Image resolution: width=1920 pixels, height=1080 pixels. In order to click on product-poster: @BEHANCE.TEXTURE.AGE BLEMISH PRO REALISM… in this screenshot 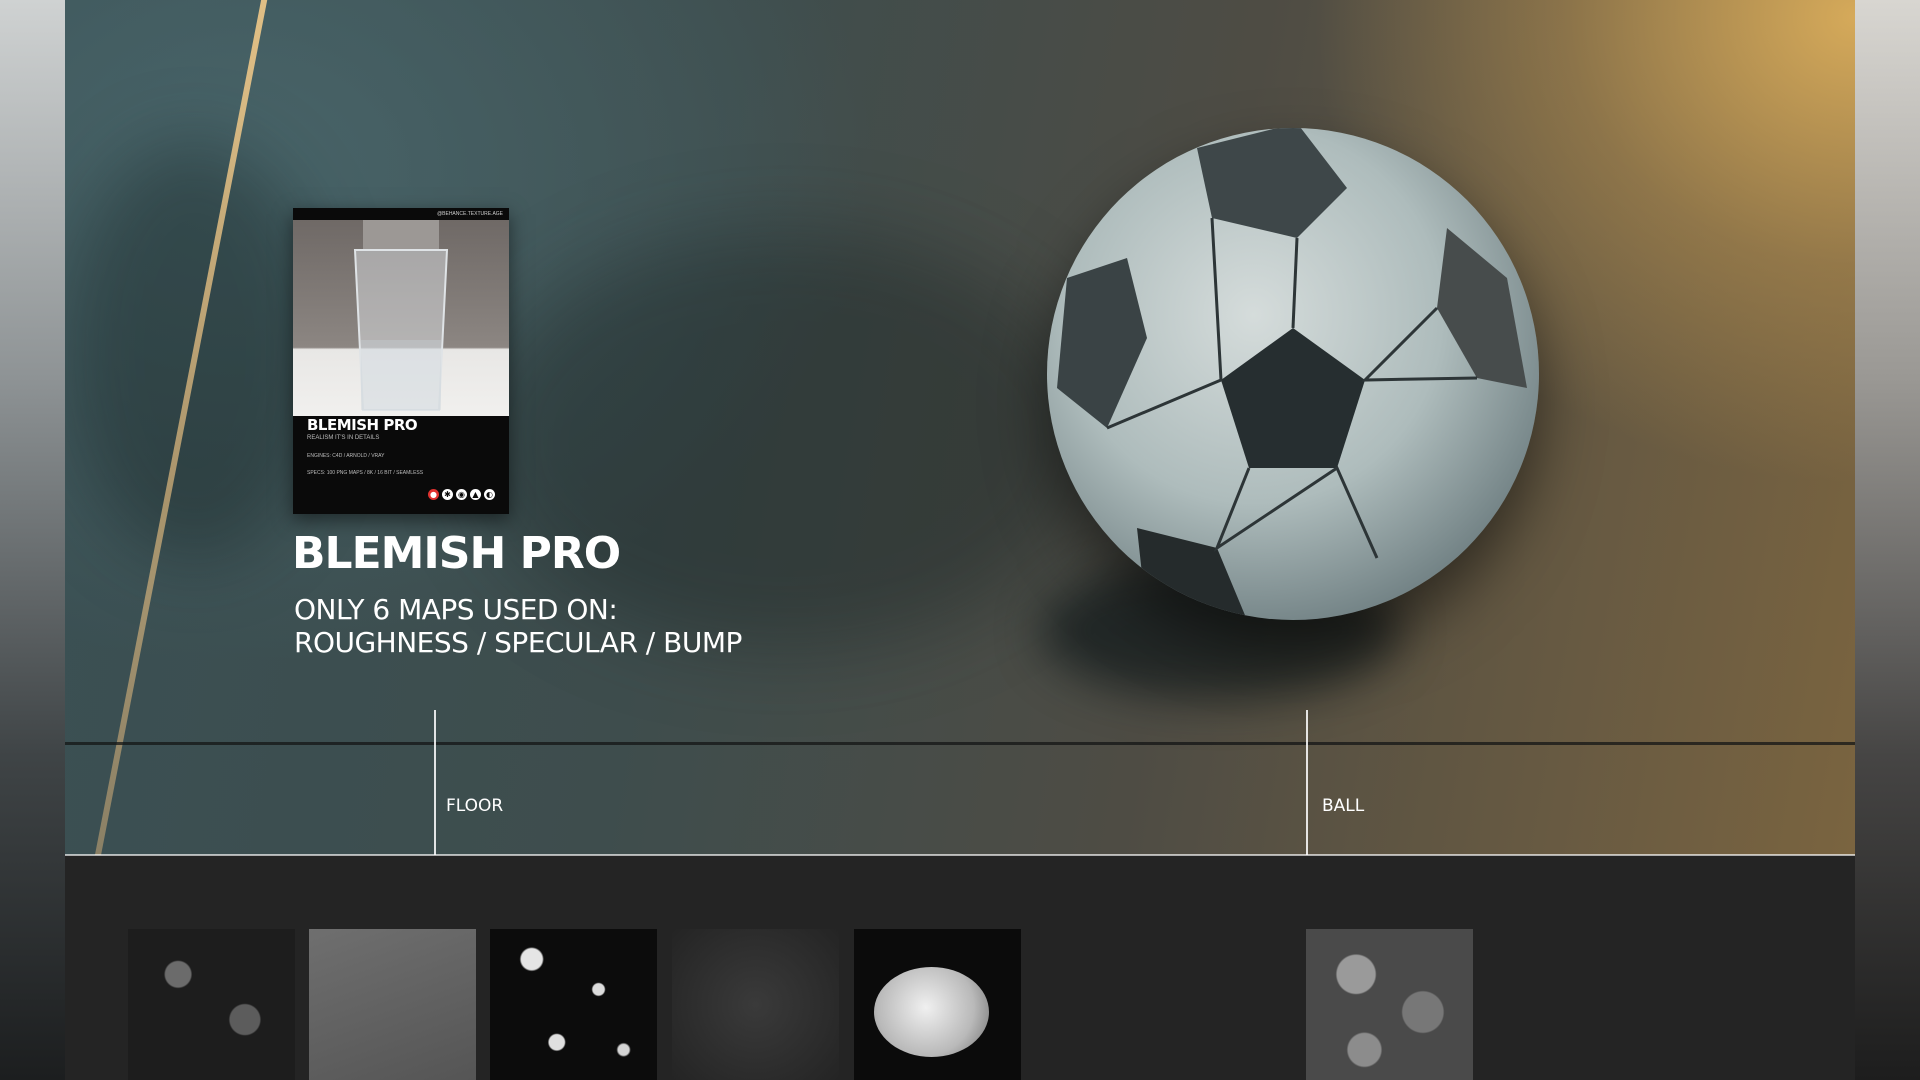, I will do `click(401, 361)`.